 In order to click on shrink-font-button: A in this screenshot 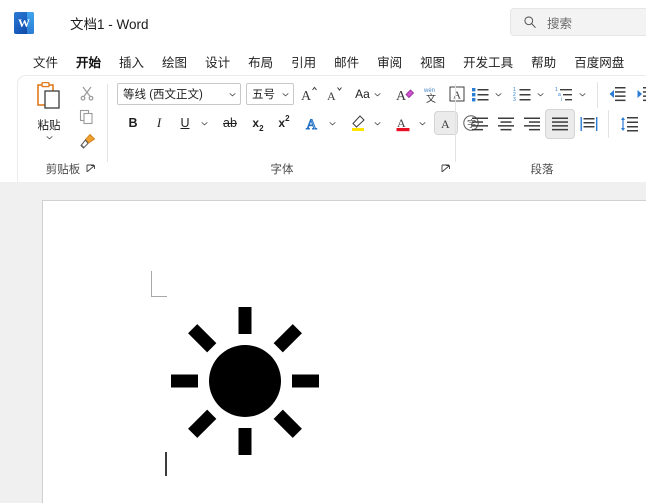, I will do `click(334, 94)`.